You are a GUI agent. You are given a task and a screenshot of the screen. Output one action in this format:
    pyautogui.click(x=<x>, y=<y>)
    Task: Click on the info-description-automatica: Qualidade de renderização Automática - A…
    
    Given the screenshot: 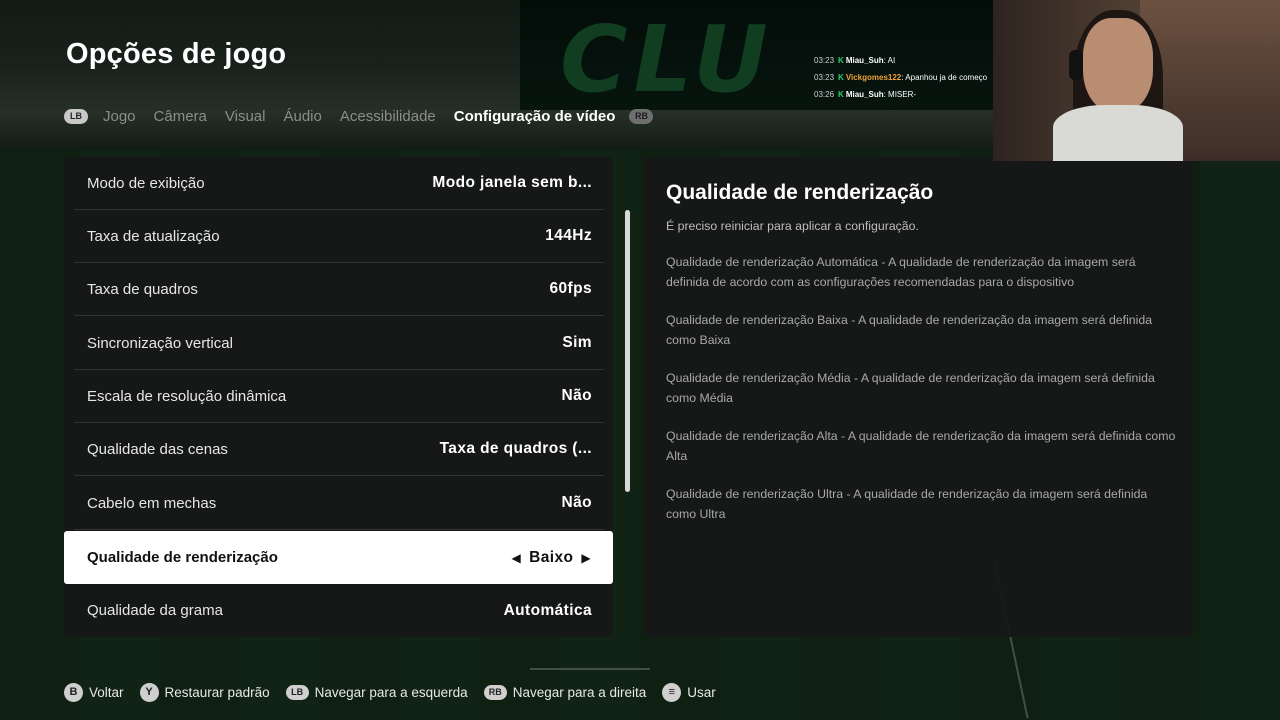 What is the action you would take?
    pyautogui.click(x=901, y=272)
    